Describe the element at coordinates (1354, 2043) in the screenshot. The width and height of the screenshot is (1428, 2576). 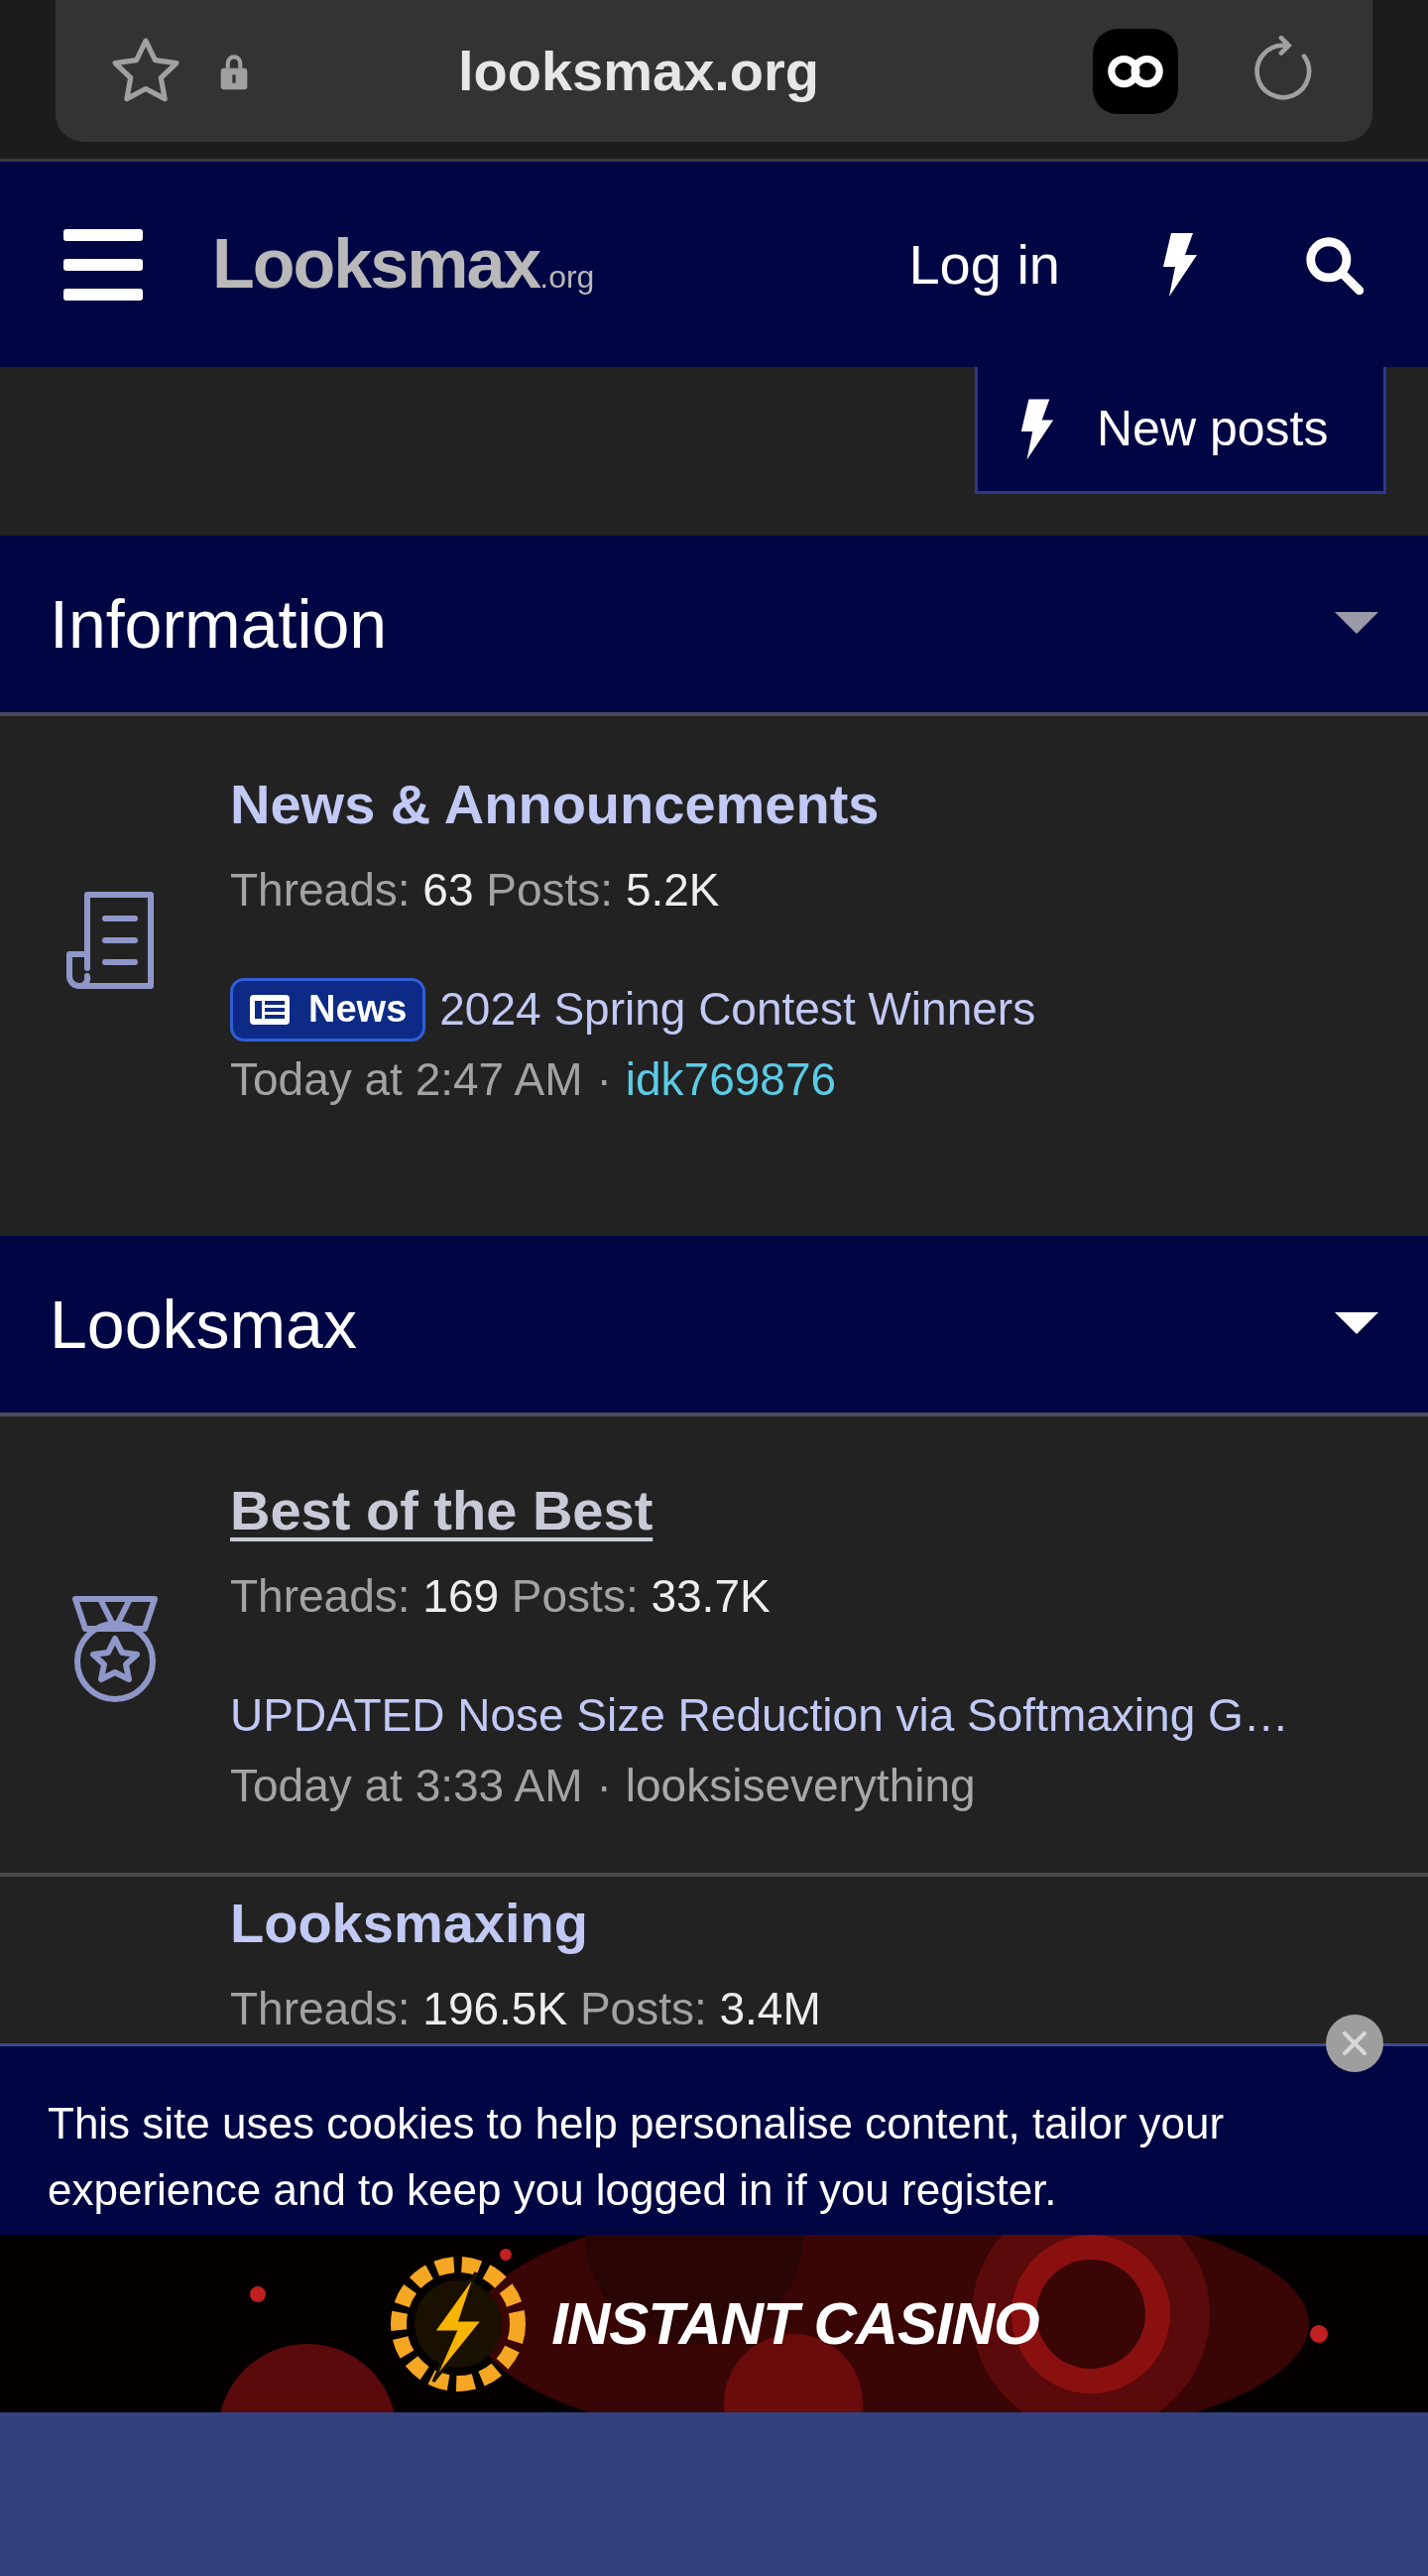
I see `close-icon` at that location.